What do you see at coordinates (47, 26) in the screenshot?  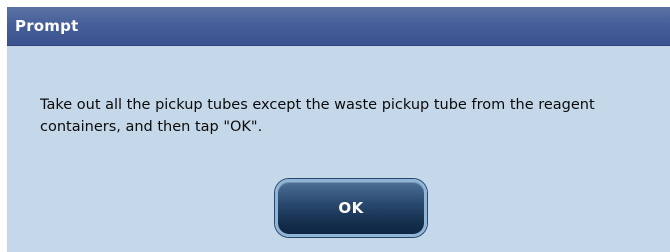 I see `dialog-title: Prompt` at bounding box center [47, 26].